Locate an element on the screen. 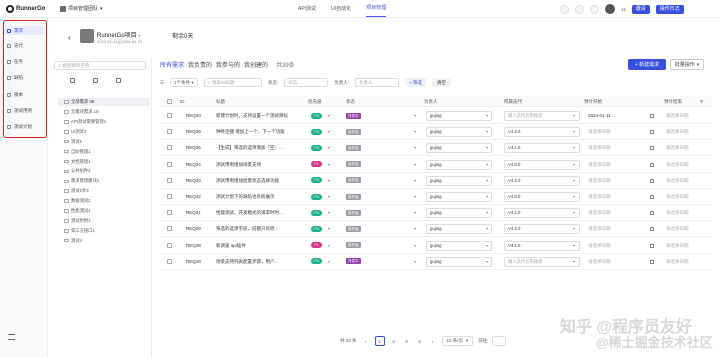  goto-page-input is located at coordinates (499, 341).